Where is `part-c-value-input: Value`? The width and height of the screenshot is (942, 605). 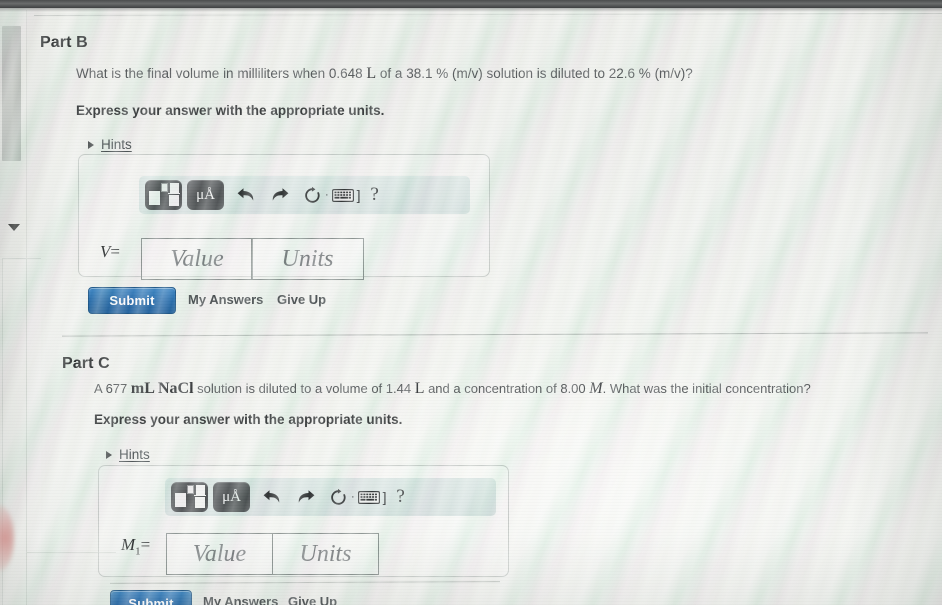 part-c-value-input: Value is located at coordinates (219, 554).